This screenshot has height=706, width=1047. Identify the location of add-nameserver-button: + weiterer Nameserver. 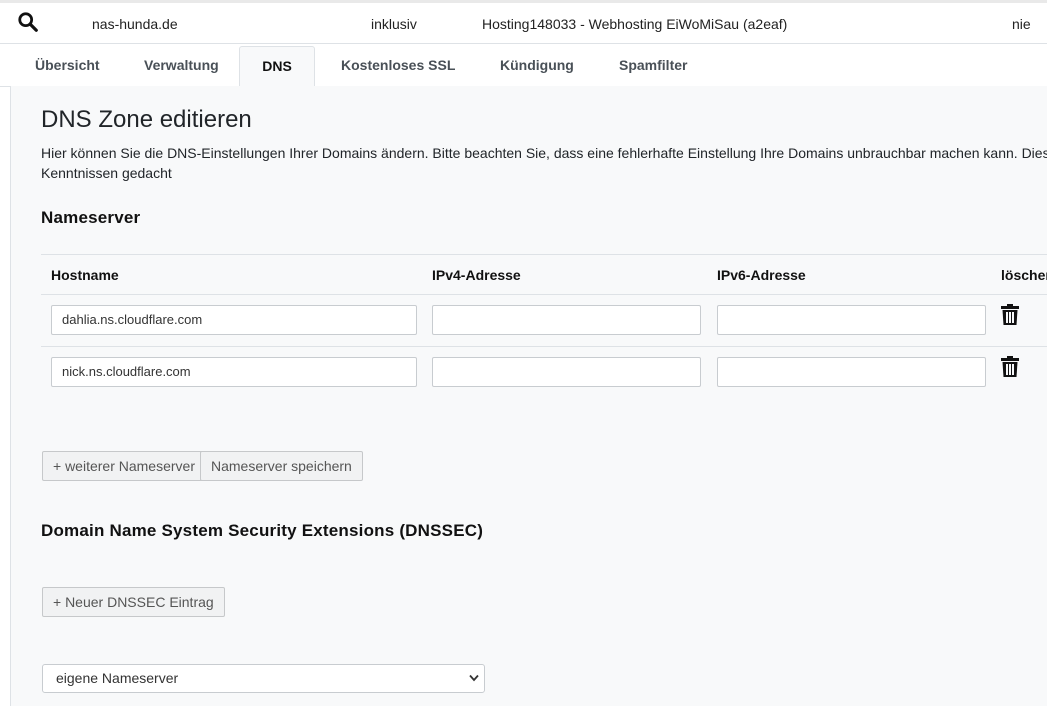
(124, 466).